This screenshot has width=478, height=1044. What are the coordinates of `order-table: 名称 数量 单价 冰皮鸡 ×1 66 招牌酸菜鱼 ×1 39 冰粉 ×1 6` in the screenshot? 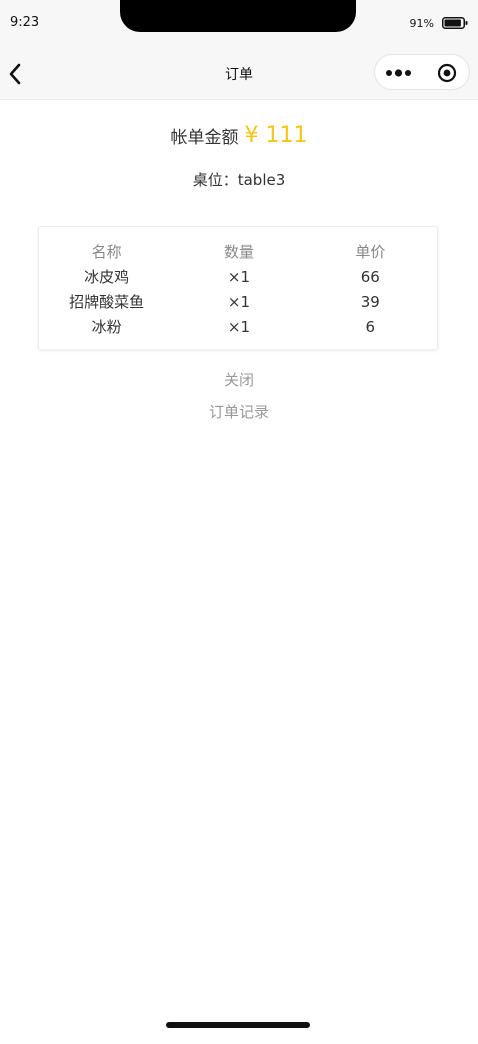 It's located at (238, 289).